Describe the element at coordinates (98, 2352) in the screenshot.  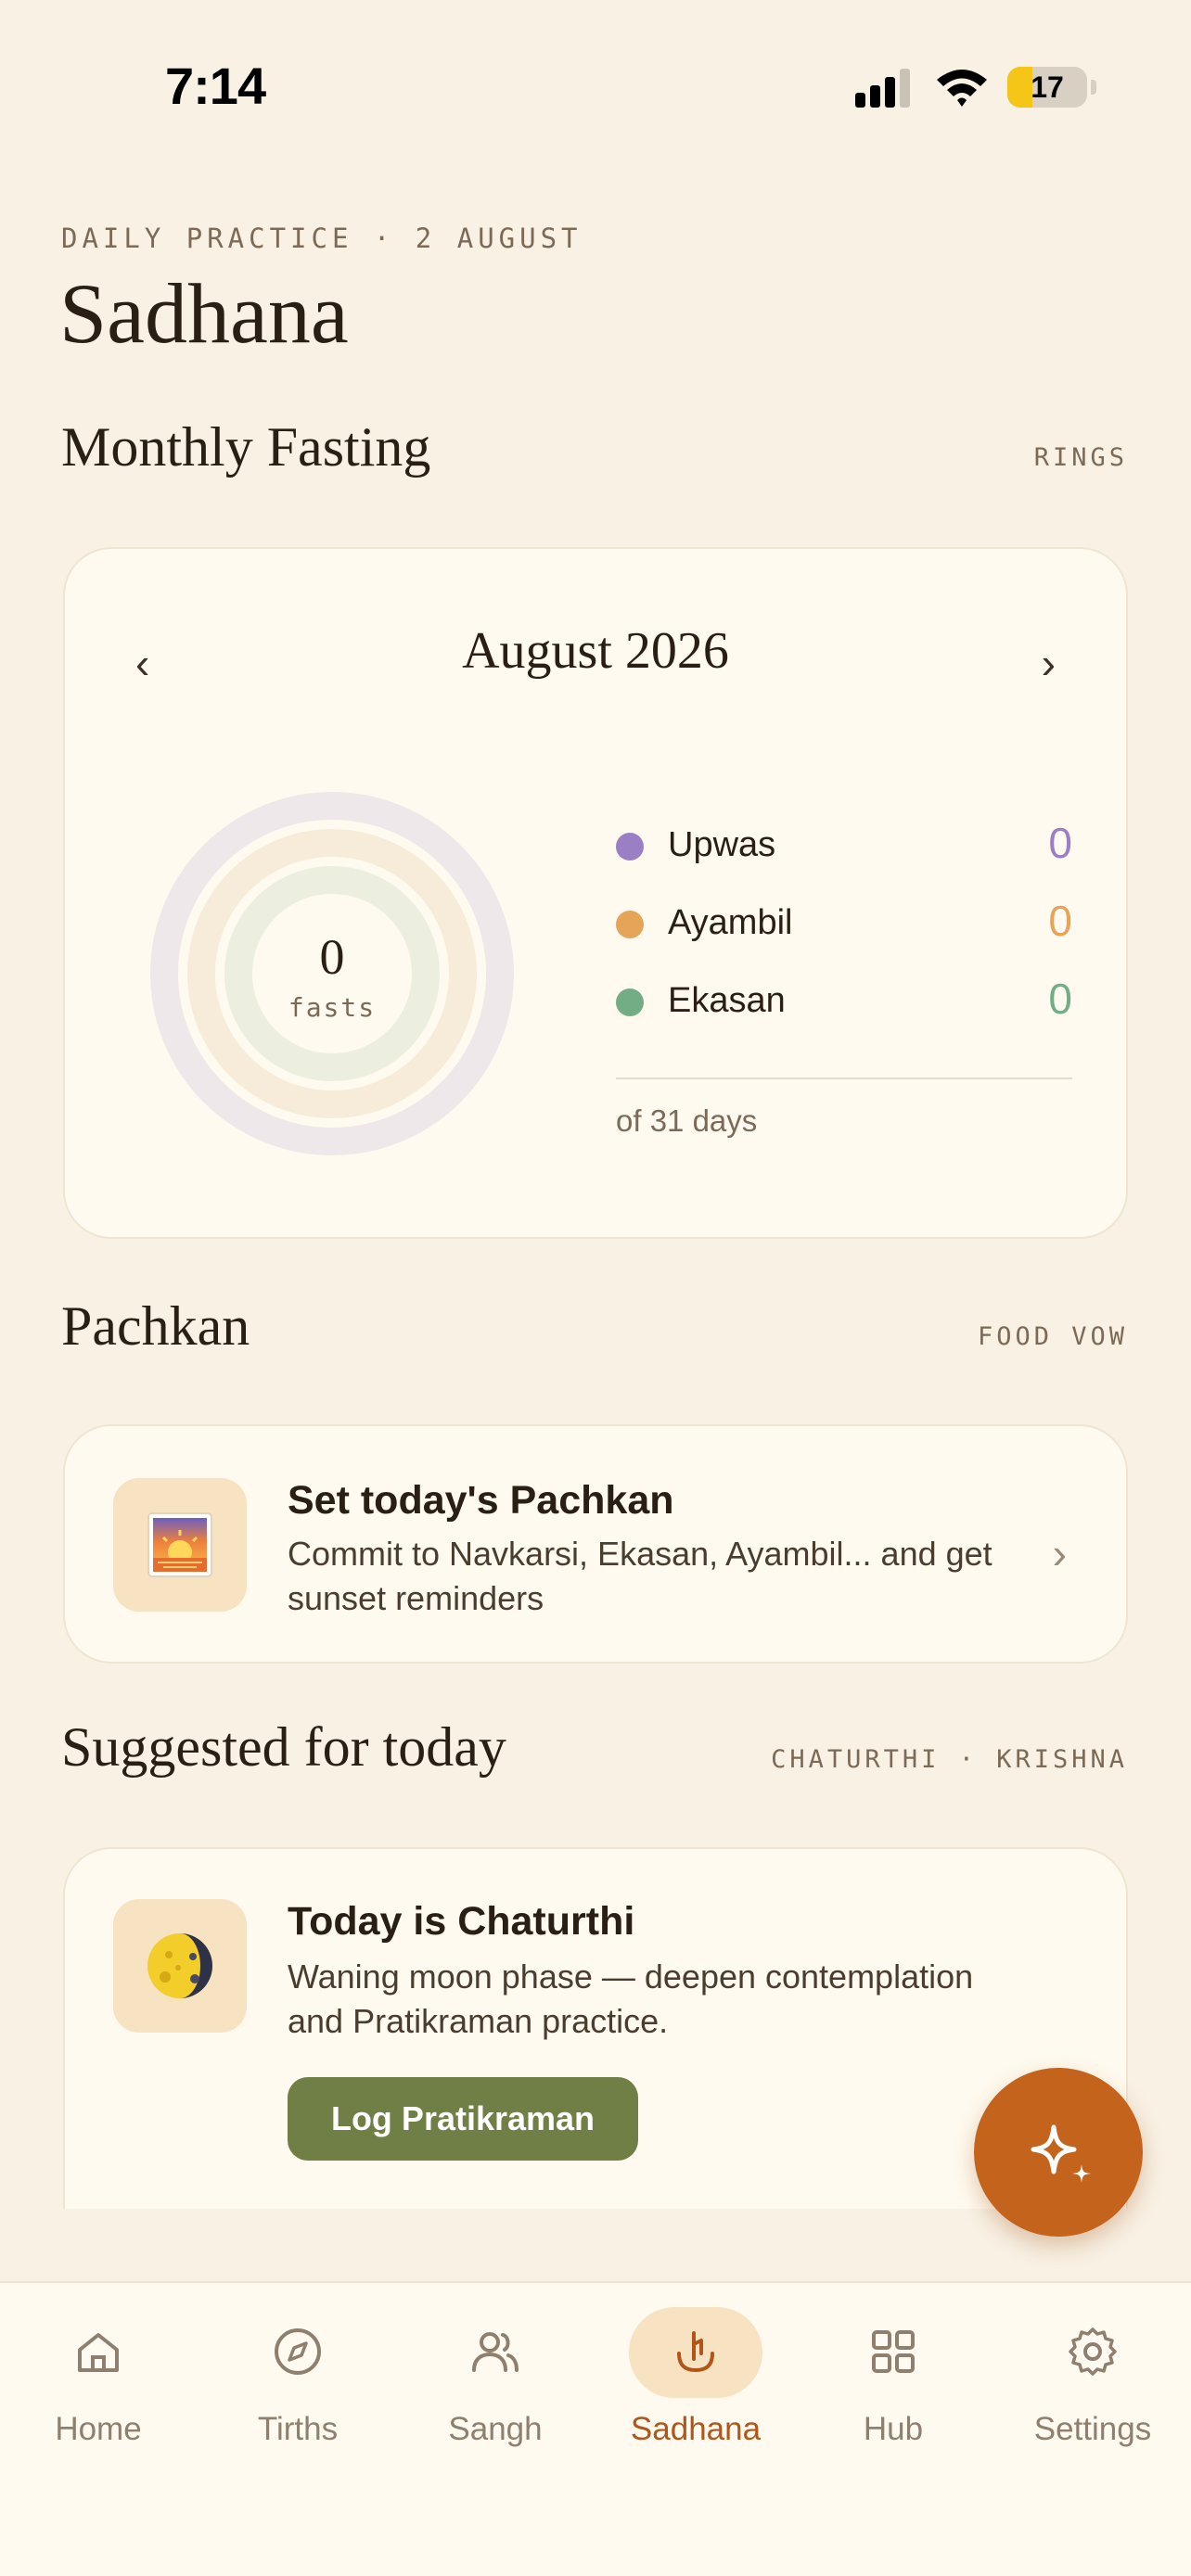
I see `home-icon` at that location.